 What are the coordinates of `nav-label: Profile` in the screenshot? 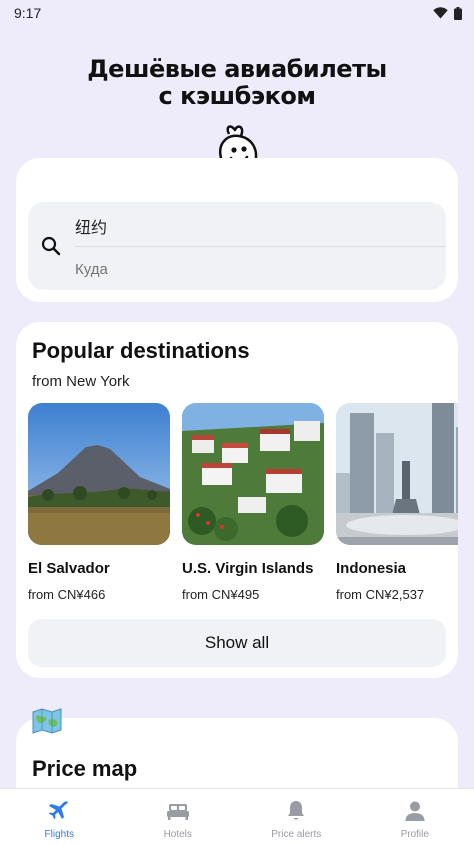 It's located at (414, 834).